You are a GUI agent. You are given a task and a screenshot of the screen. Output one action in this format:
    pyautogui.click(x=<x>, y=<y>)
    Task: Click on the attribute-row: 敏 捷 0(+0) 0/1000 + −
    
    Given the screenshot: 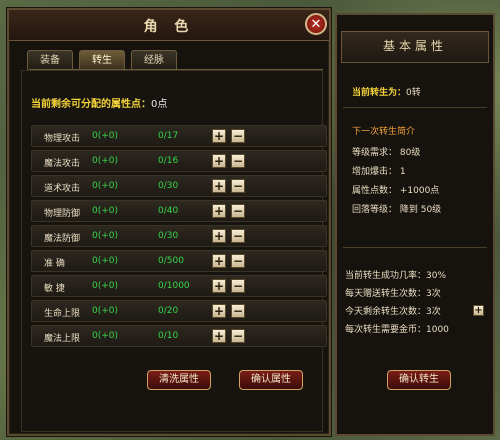 What is the action you would take?
    pyautogui.click(x=179, y=286)
    